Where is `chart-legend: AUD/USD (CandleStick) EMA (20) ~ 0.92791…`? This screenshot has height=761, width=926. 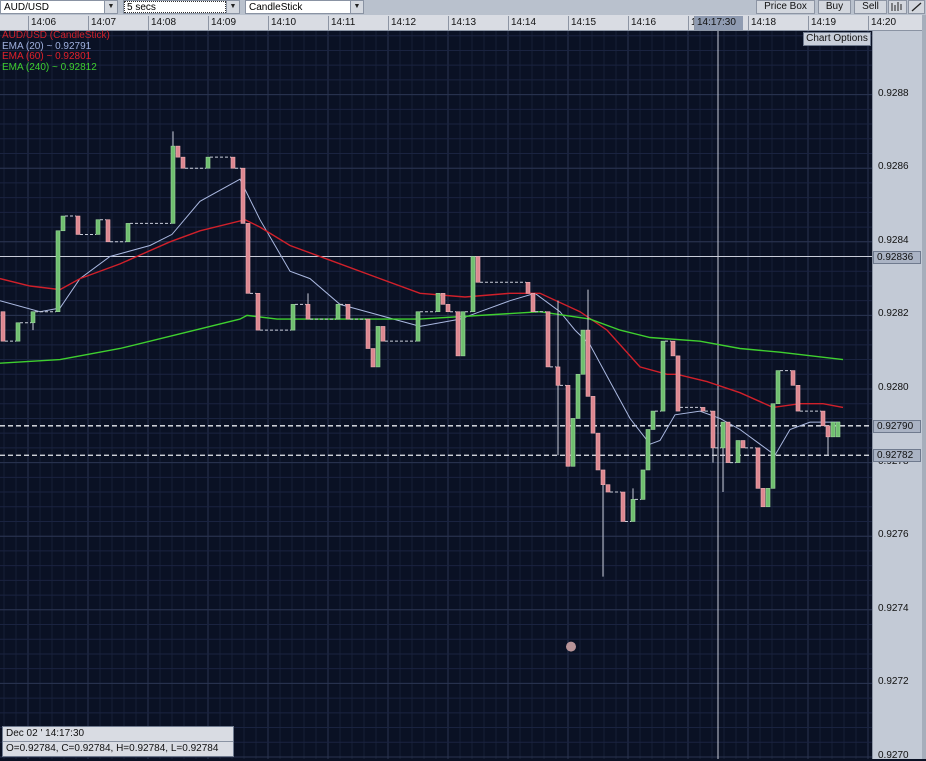
chart-legend: AUD/USD (CandleStick) EMA (20) ~ 0.92791… is located at coordinates (56, 51).